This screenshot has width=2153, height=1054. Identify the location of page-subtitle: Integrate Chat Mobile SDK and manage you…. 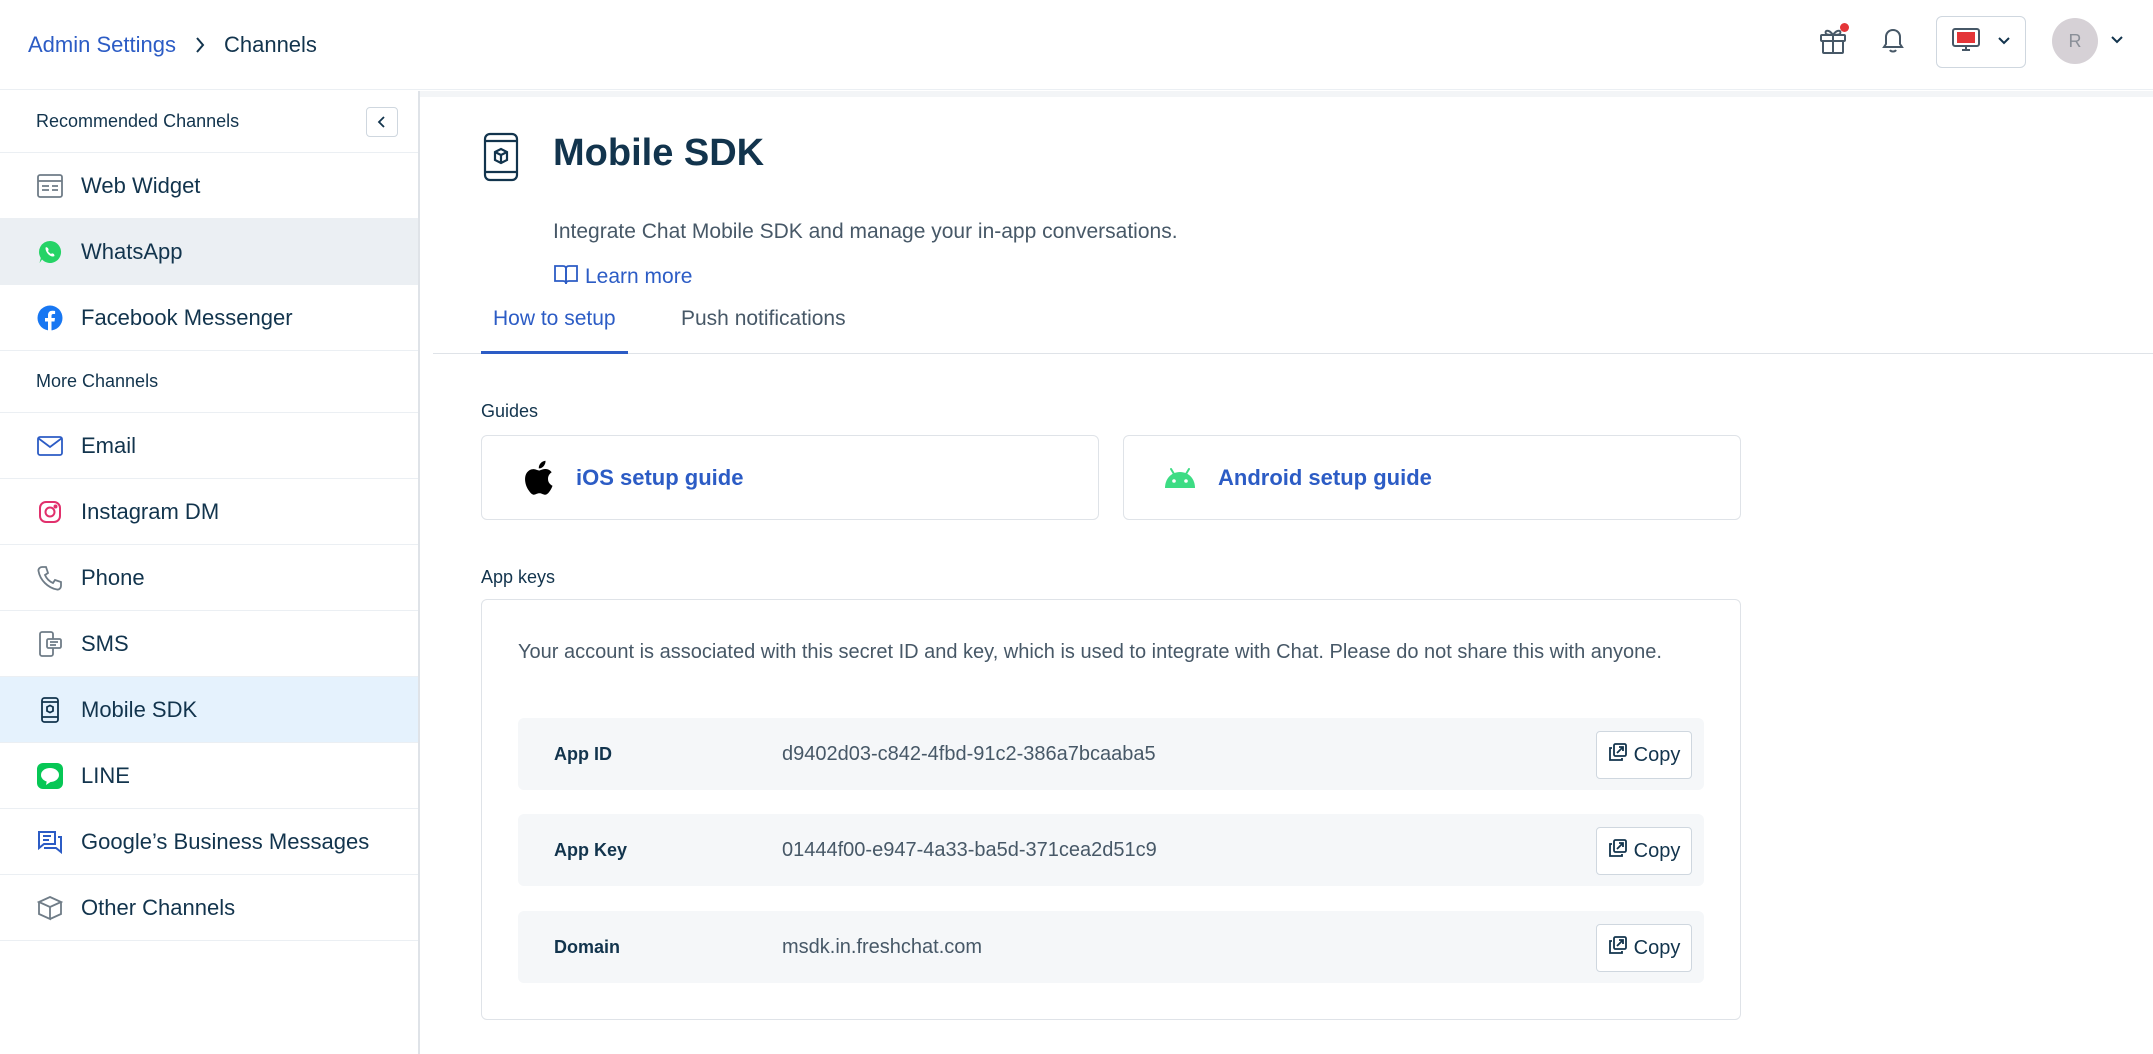
(865, 231).